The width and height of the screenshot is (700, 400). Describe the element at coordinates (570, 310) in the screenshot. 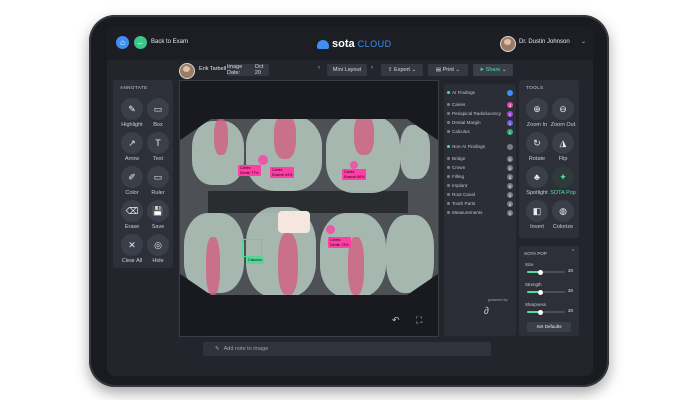

I see `slider-value: 20` at that location.